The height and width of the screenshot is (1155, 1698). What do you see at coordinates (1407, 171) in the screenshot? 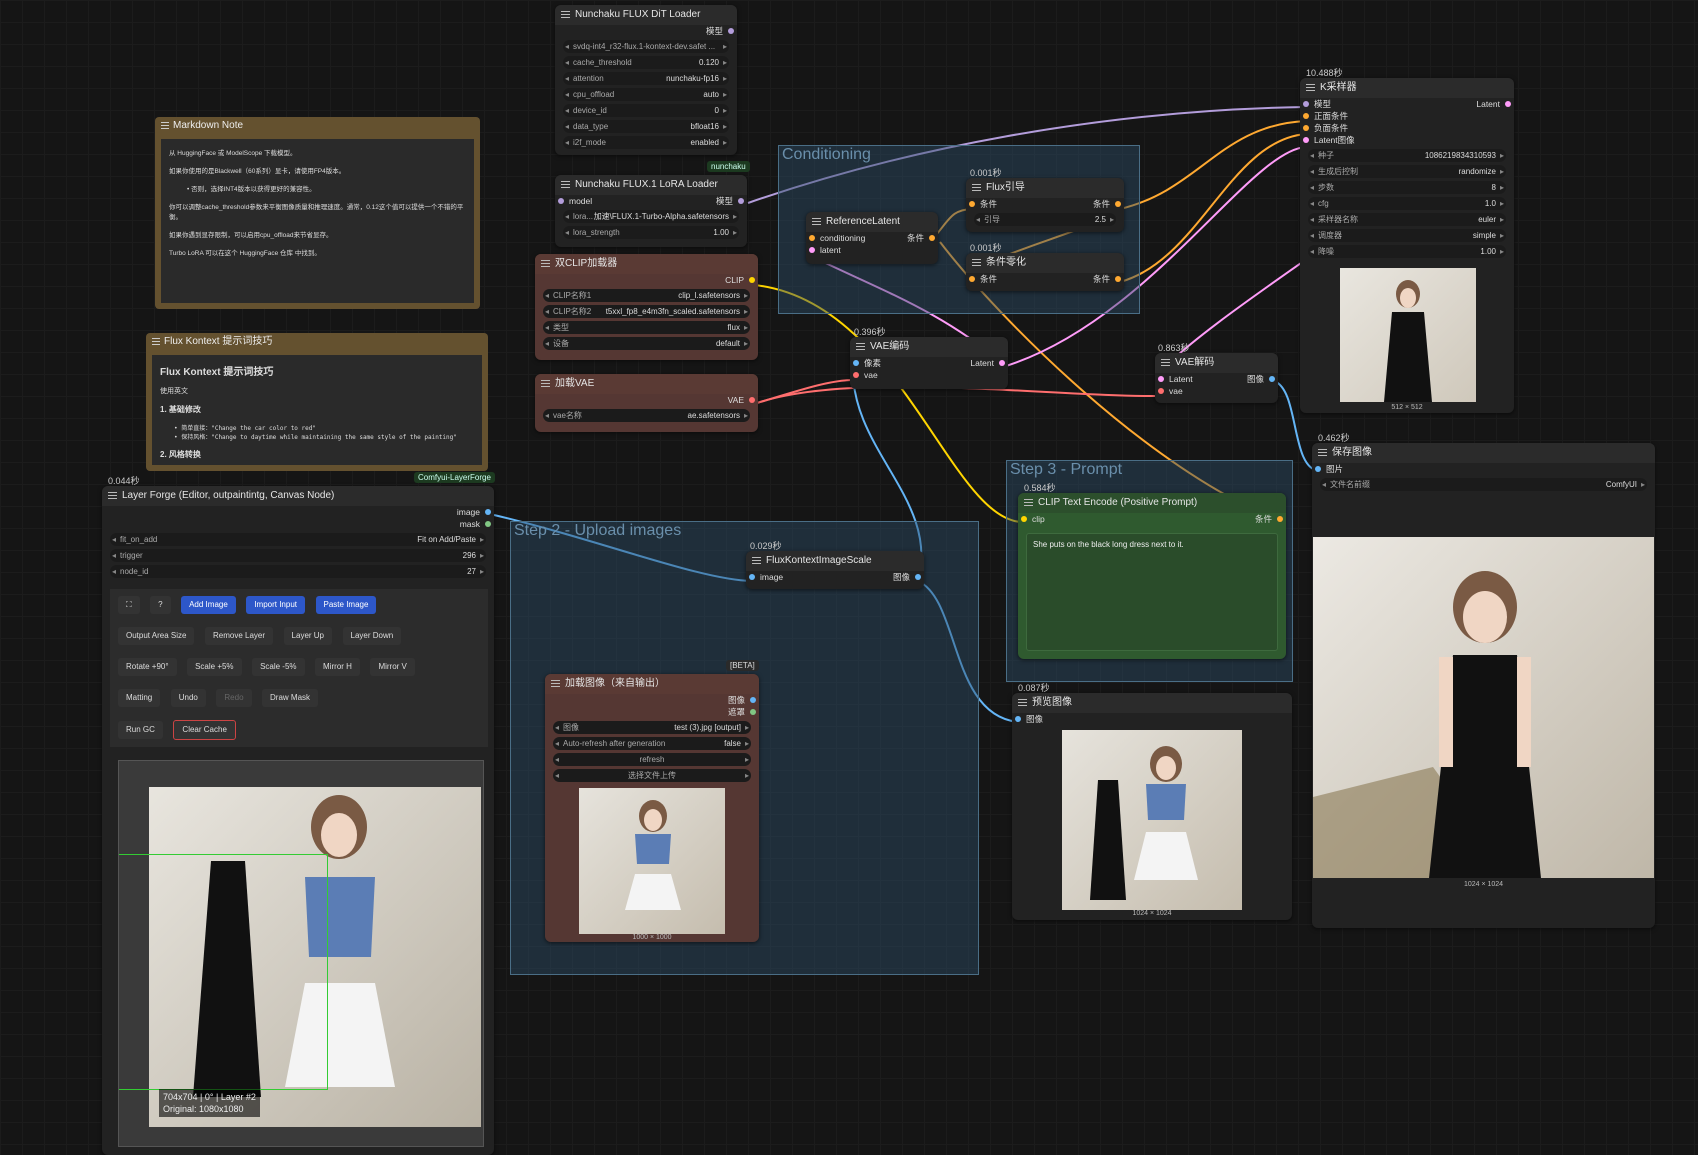
I see `widget-control-after: 生成后控制randomize` at bounding box center [1407, 171].